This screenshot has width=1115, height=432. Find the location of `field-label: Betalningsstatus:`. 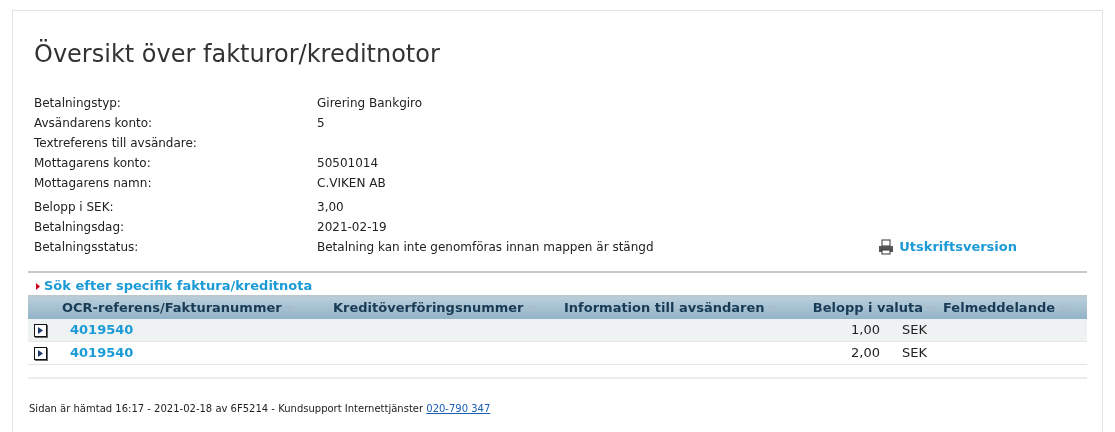

field-label: Betalningsstatus: is located at coordinates (87, 247).